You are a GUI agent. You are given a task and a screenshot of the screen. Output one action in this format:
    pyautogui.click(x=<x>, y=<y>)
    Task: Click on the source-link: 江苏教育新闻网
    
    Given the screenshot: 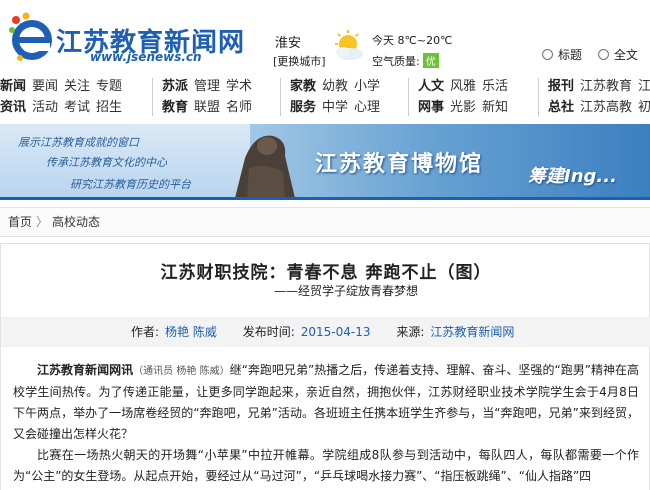 What is the action you would take?
    pyautogui.click(x=472, y=332)
    